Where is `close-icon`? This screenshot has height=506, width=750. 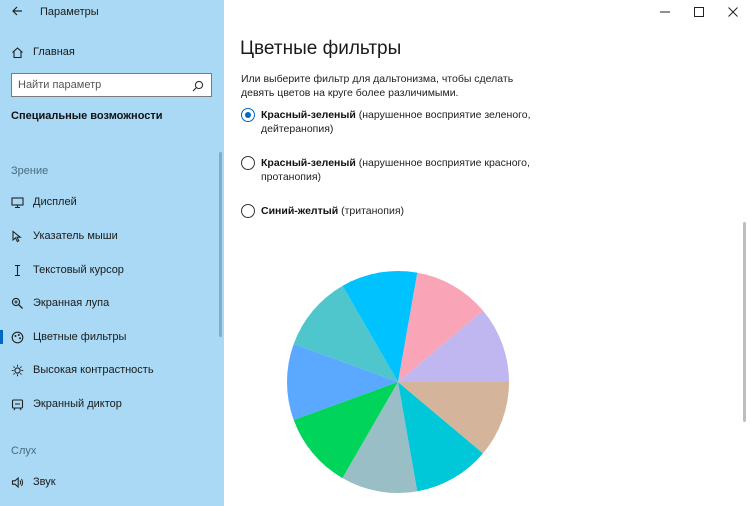
close-icon is located at coordinates (733, 12).